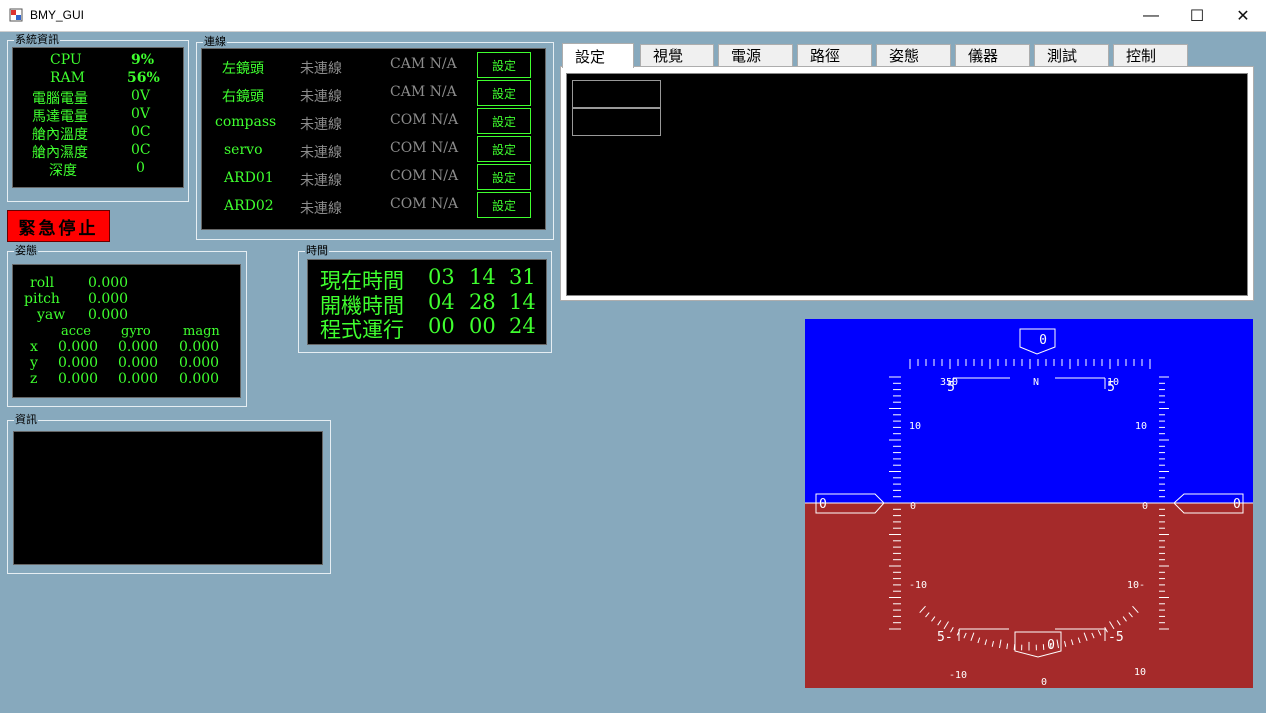 The height and width of the screenshot is (713, 1266). What do you see at coordinates (58, 226) in the screenshot?
I see `emergency-stop-button: 緊急停止` at bounding box center [58, 226].